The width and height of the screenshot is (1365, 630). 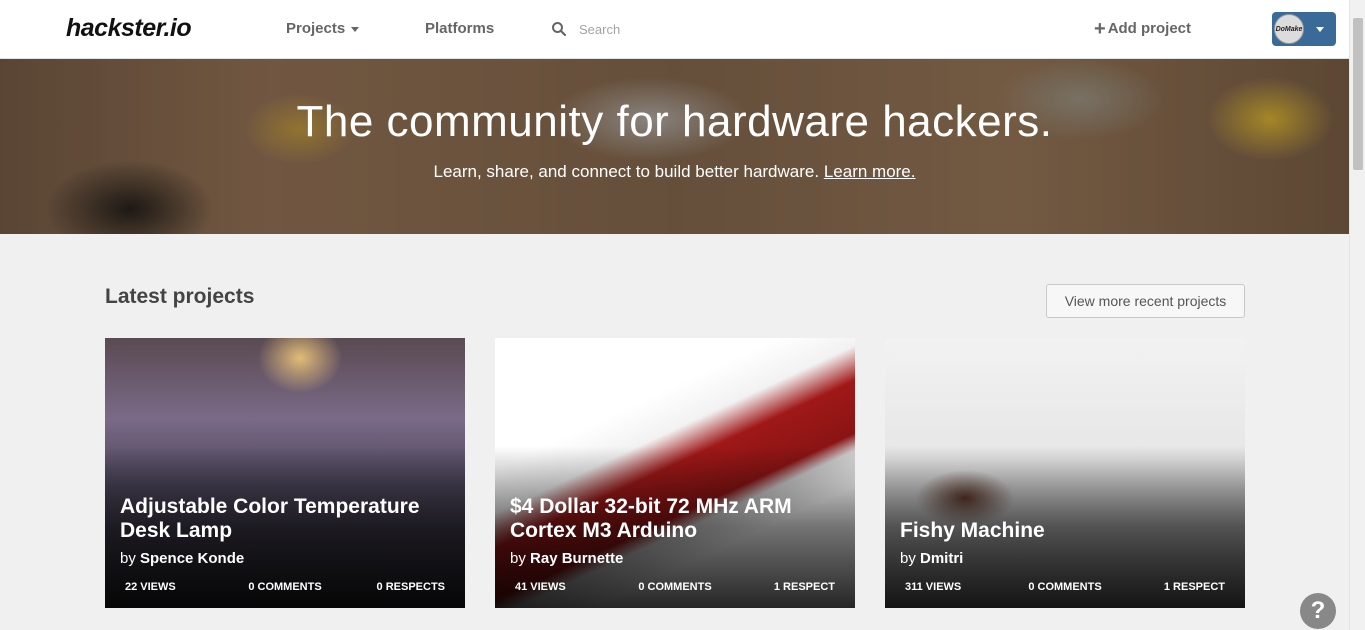 I want to click on nav-projects-dropdown: Projects, so click(x=323, y=28).